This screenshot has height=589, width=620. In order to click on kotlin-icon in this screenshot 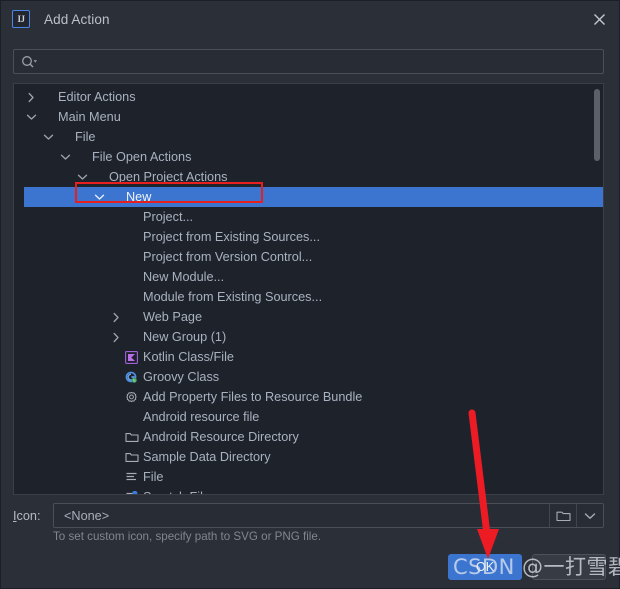, I will do `click(131, 357)`.